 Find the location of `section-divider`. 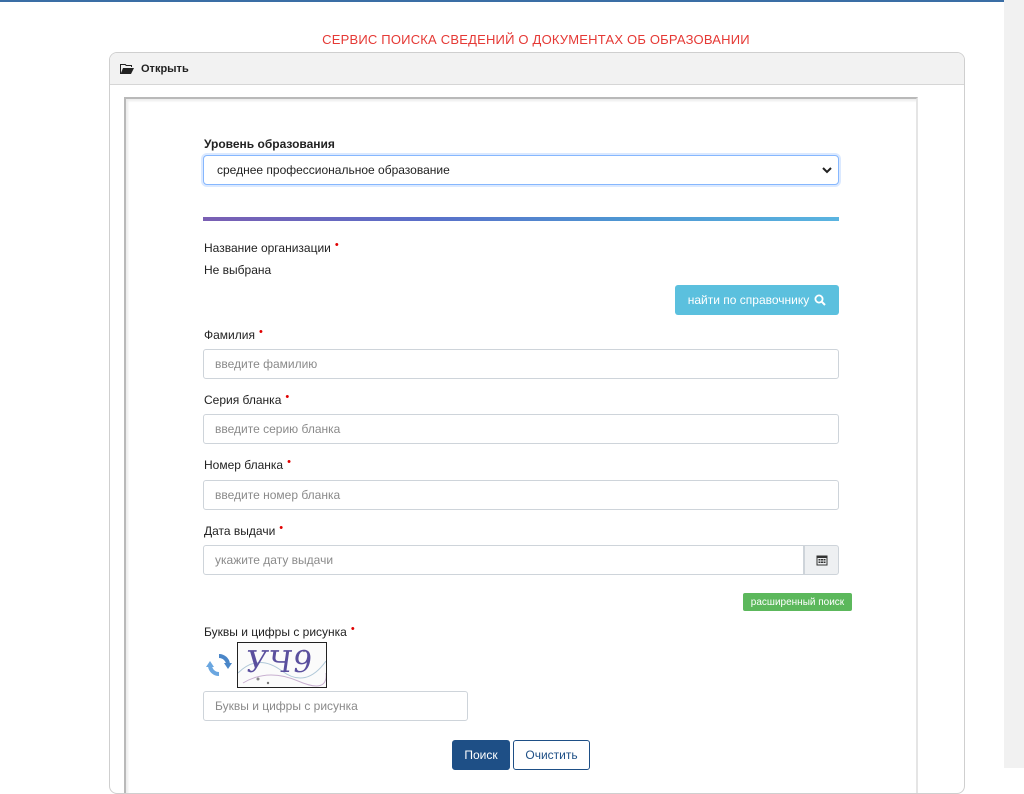

section-divider is located at coordinates (521, 219).